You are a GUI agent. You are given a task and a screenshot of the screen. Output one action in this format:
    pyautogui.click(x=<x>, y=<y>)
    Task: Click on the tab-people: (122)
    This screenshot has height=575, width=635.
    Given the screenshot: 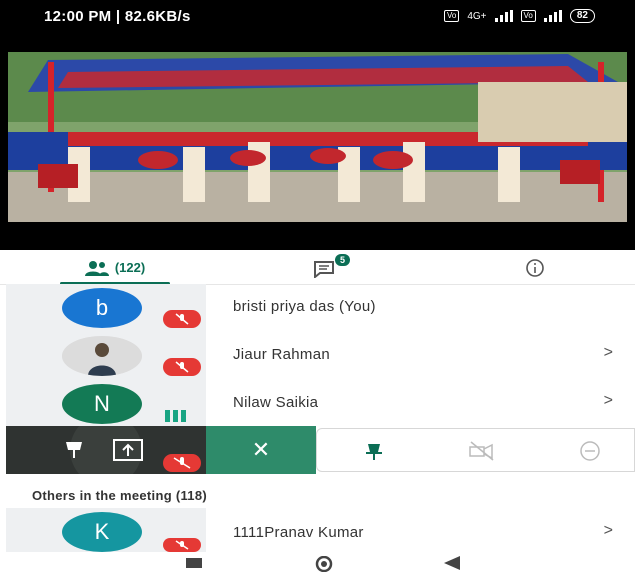 What is the action you would take?
    pyautogui.click(x=115, y=267)
    